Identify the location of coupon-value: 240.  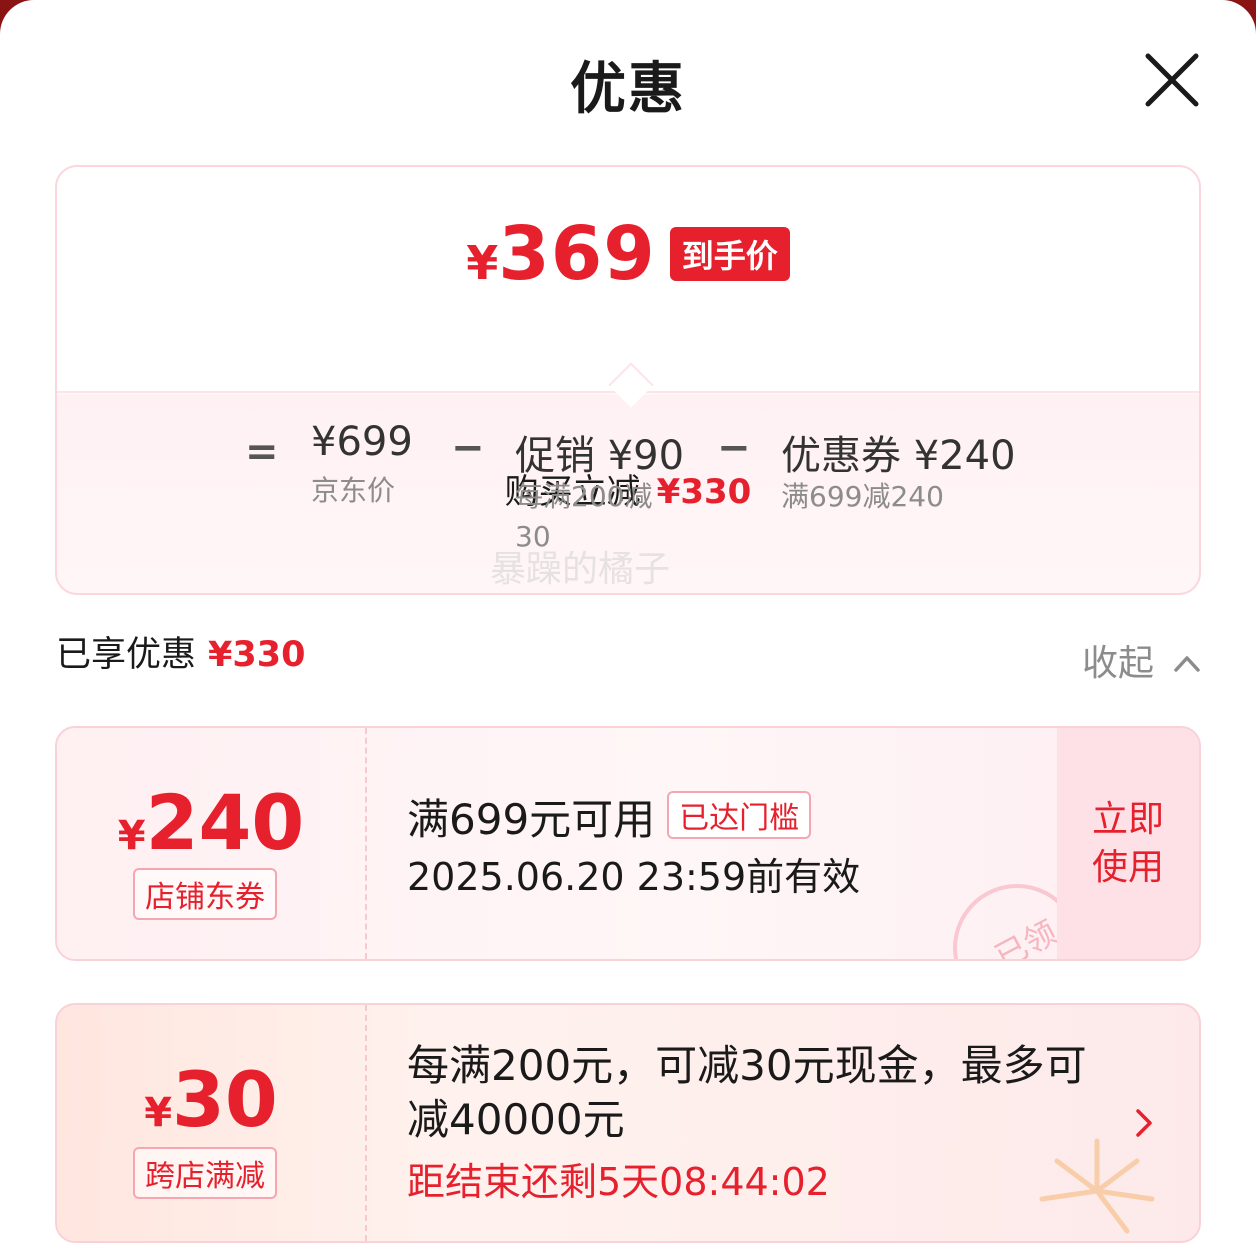
(225, 822).